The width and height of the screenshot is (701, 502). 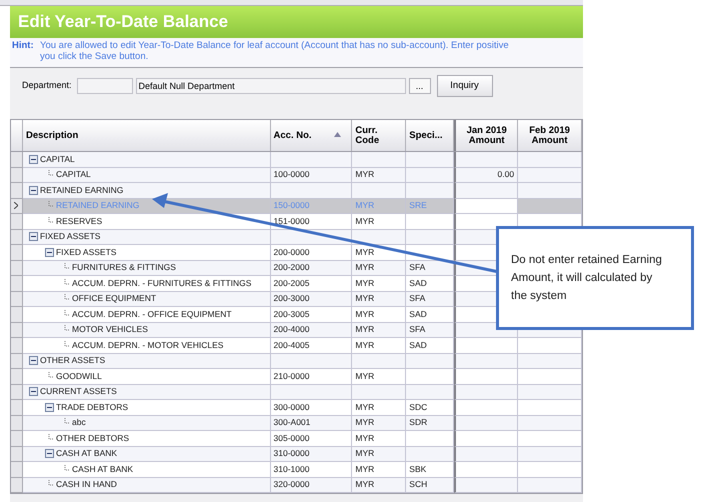 I want to click on hint-text: you click the Save button., so click(x=95, y=56).